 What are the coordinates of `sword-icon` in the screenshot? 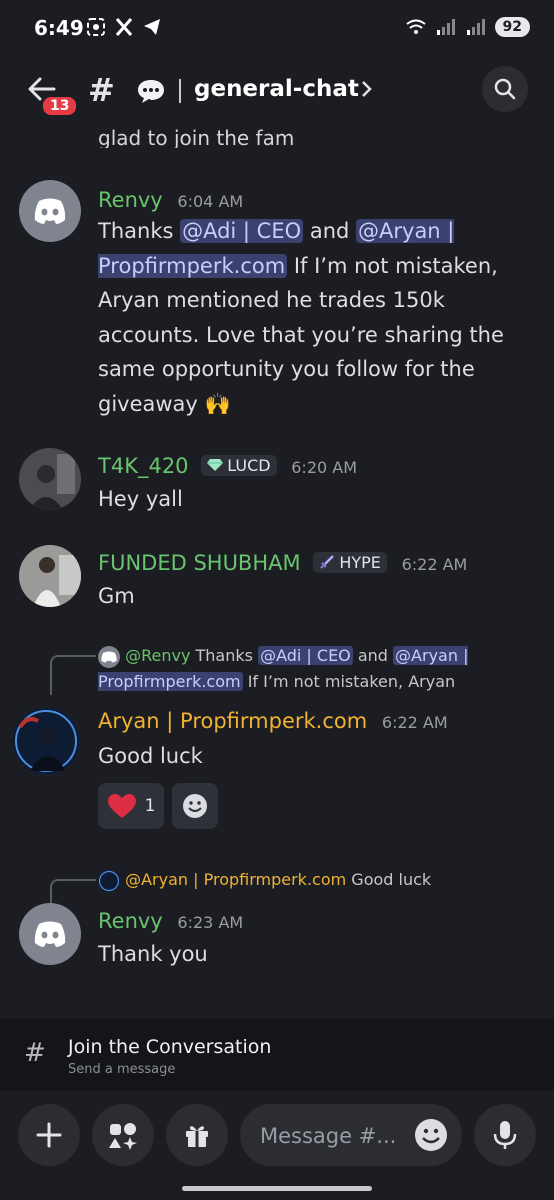 It's located at (327, 562).